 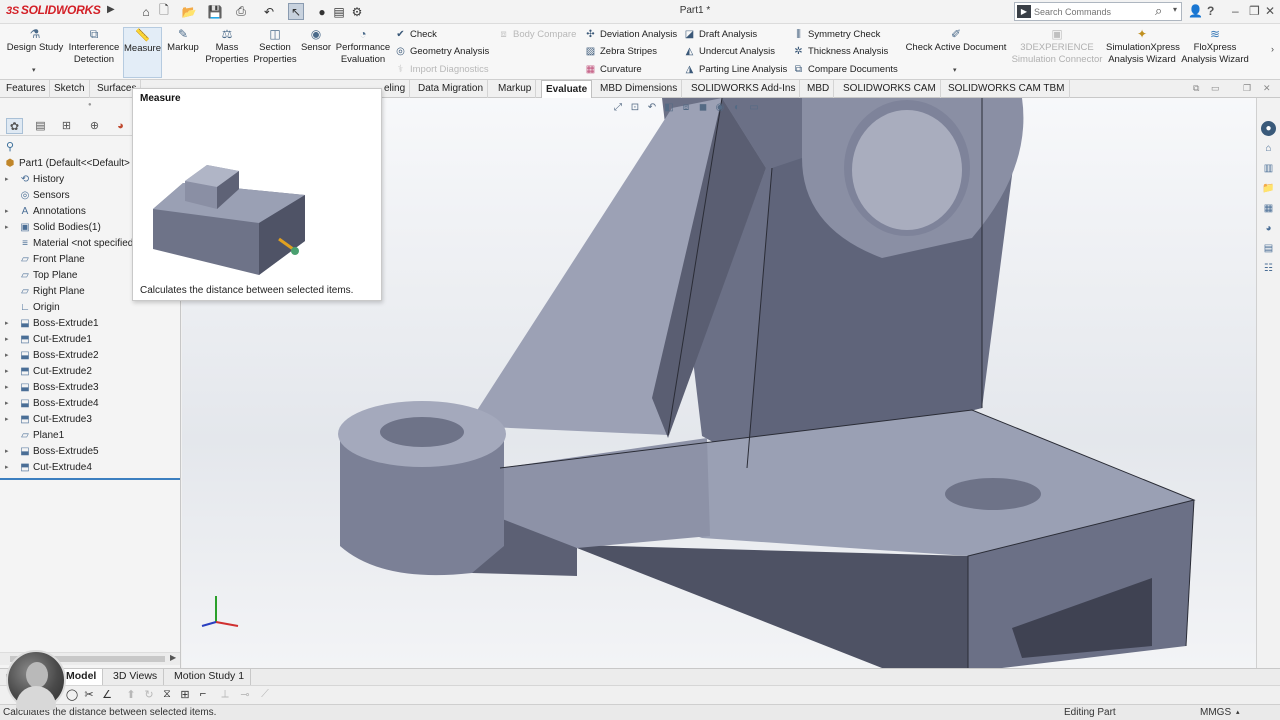 What do you see at coordinates (10, 146) in the screenshot?
I see `filter-icon: ⚲` at bounding box center [10, 146].